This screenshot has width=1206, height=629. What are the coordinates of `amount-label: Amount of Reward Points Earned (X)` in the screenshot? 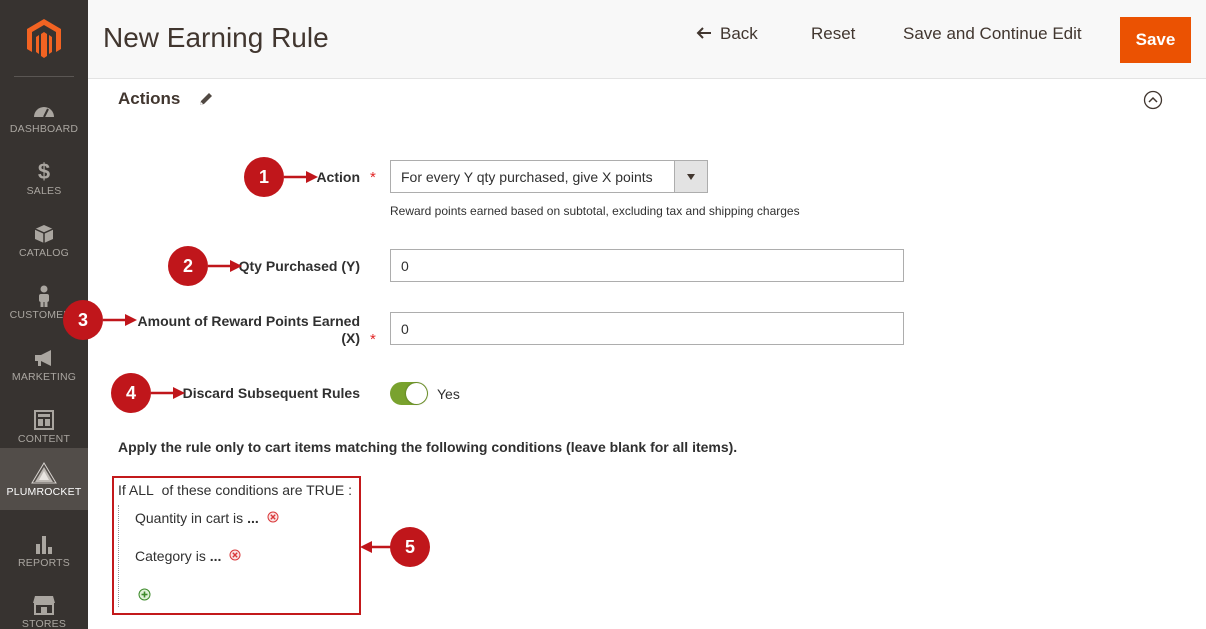 It's located at (240, 330).